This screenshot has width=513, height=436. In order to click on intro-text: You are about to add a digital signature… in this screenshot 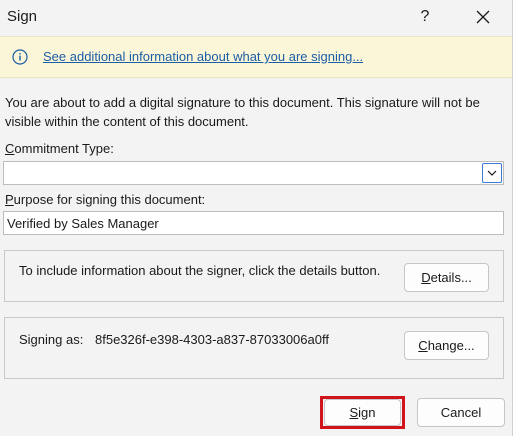, I will do `click(242, 112)`.